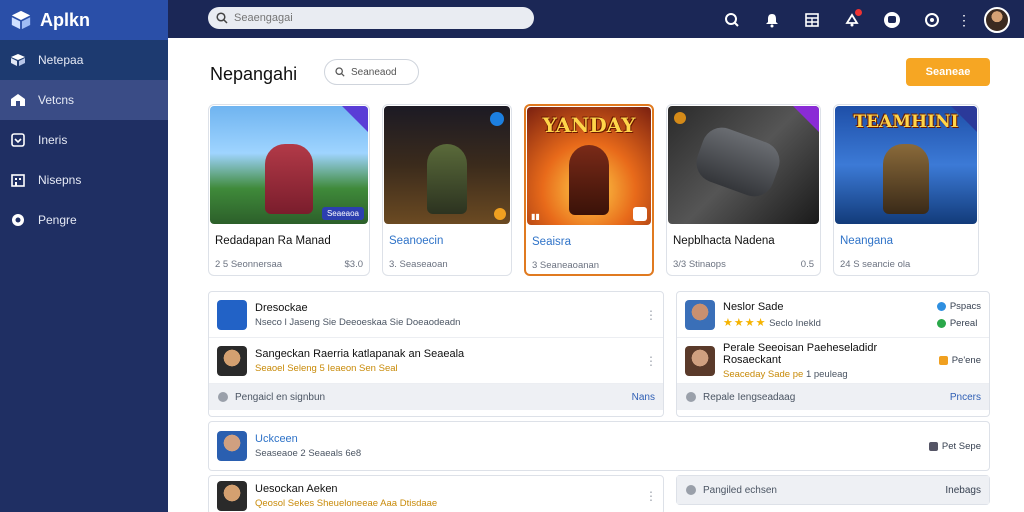 The height and width of the screenshot is (512, 1024). I want to click on sidebar-item-netepaa: Netepaa, so click(84, 60).